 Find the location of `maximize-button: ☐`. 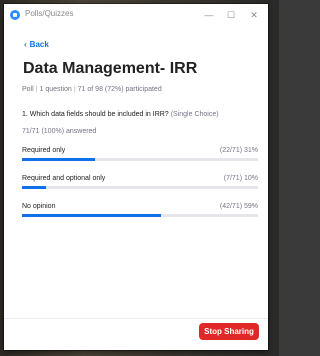

maximize-button: ☐ is located at coordinates (231, 15).